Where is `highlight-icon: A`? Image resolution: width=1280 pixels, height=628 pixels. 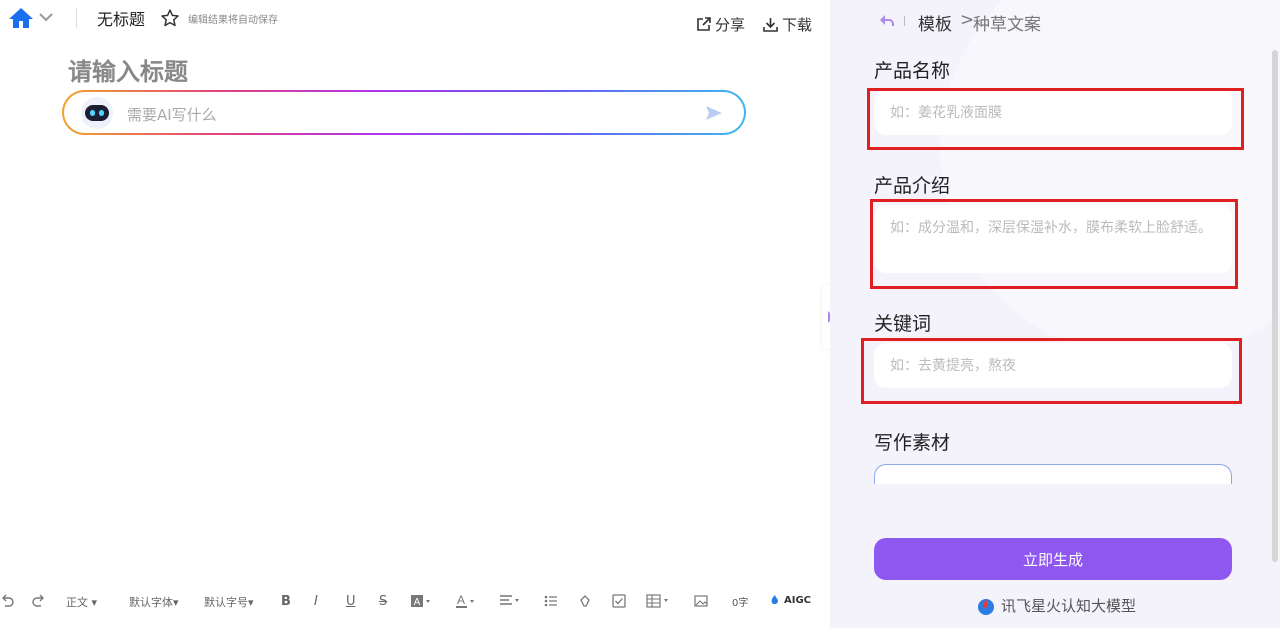
highlight-icon: A is located at coordinates (421, 601).